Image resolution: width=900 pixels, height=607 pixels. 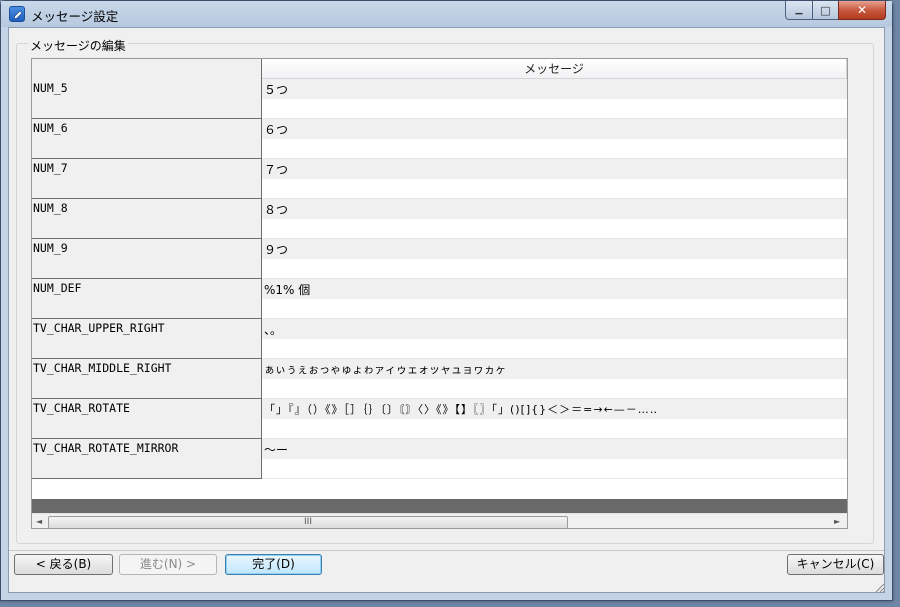 What do you see at coordinates (147, 179) in the screenshot?
I see `key-cell: NUM_7` at bounding box center [147, 179].